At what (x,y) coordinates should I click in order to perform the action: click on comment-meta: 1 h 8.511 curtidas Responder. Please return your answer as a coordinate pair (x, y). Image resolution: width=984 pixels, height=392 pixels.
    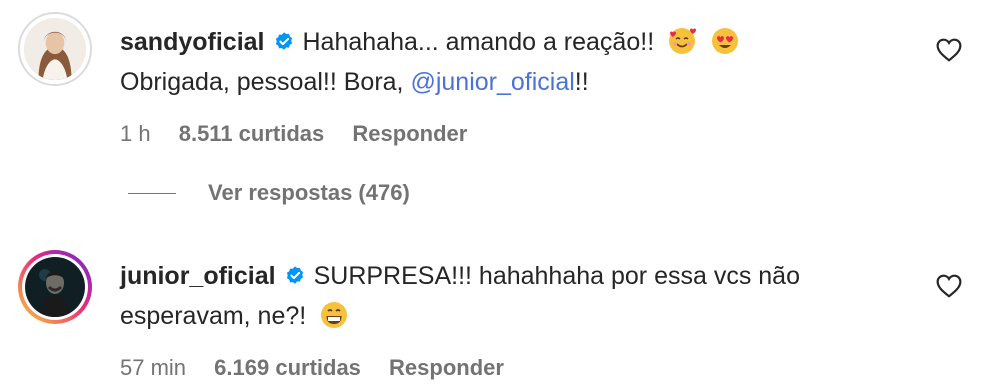
    Looking at the image, I should click on (522, 134).